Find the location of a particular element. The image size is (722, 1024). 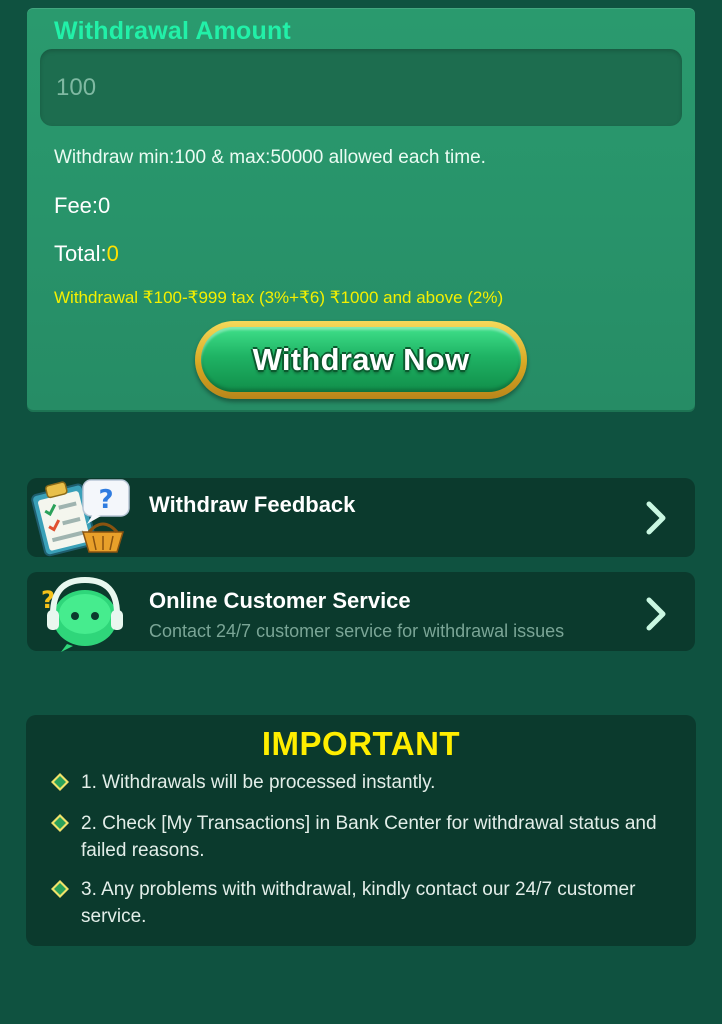

withdraw-feedback-title: Withdraw Feedback is located at coordinates (252, 504).